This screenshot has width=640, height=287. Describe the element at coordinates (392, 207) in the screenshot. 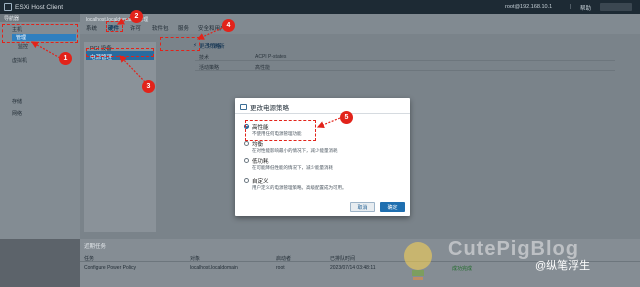

I see `ok-button: 确定` at that location.